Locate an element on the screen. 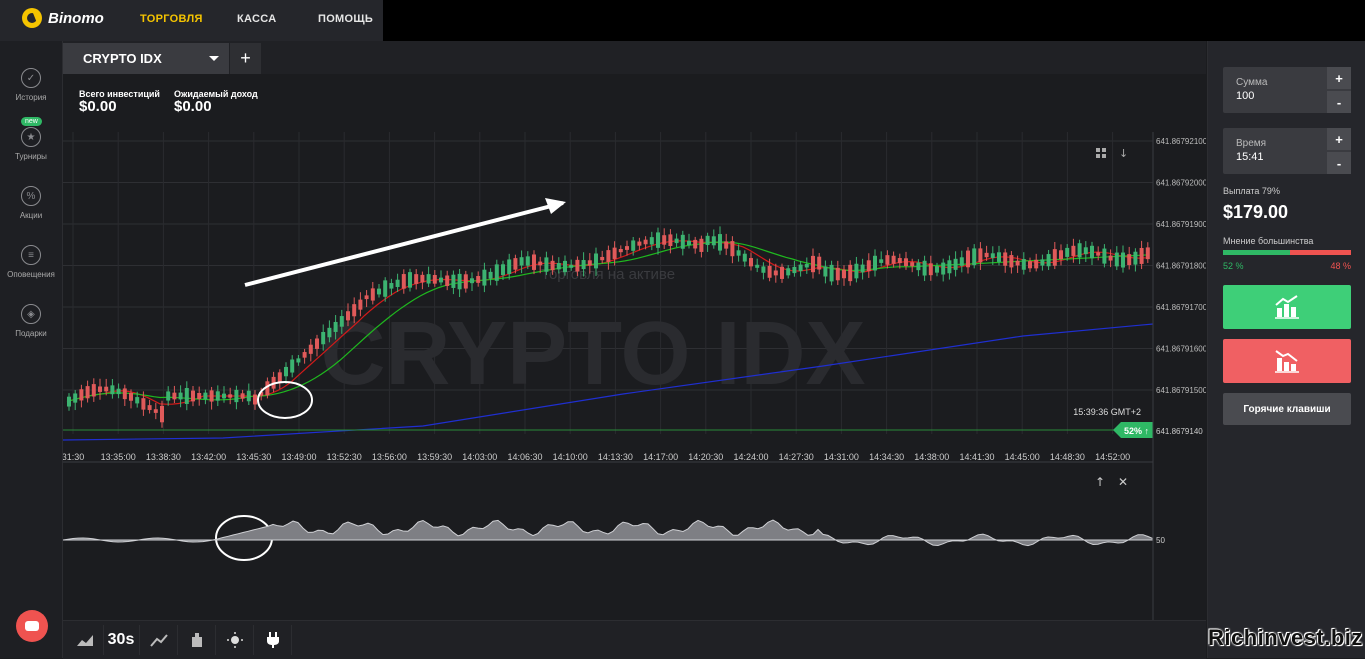  sidebar-item-promos: % Акции is located at coordinates (31, 203).